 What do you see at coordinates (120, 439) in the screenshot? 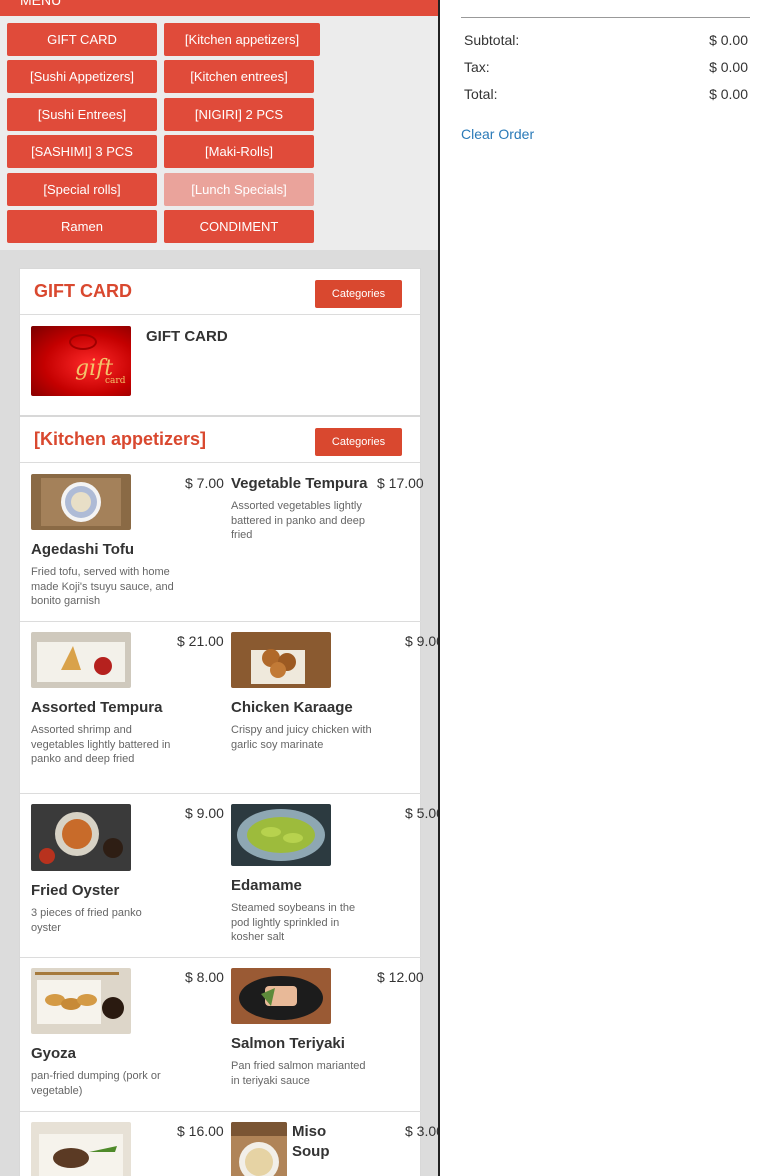
I see `section-title: [Kitchen appetizers]` at bounding box center [120, 439].